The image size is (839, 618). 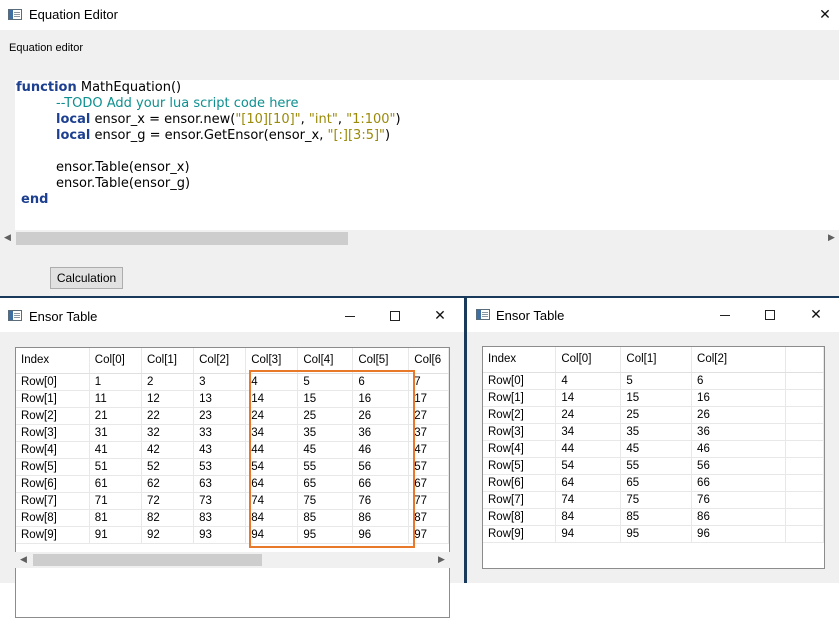 What do you see at coordinates (656, 483) in the screenshot?
I see `table-cell: 65` at bounding box center [656, 483].